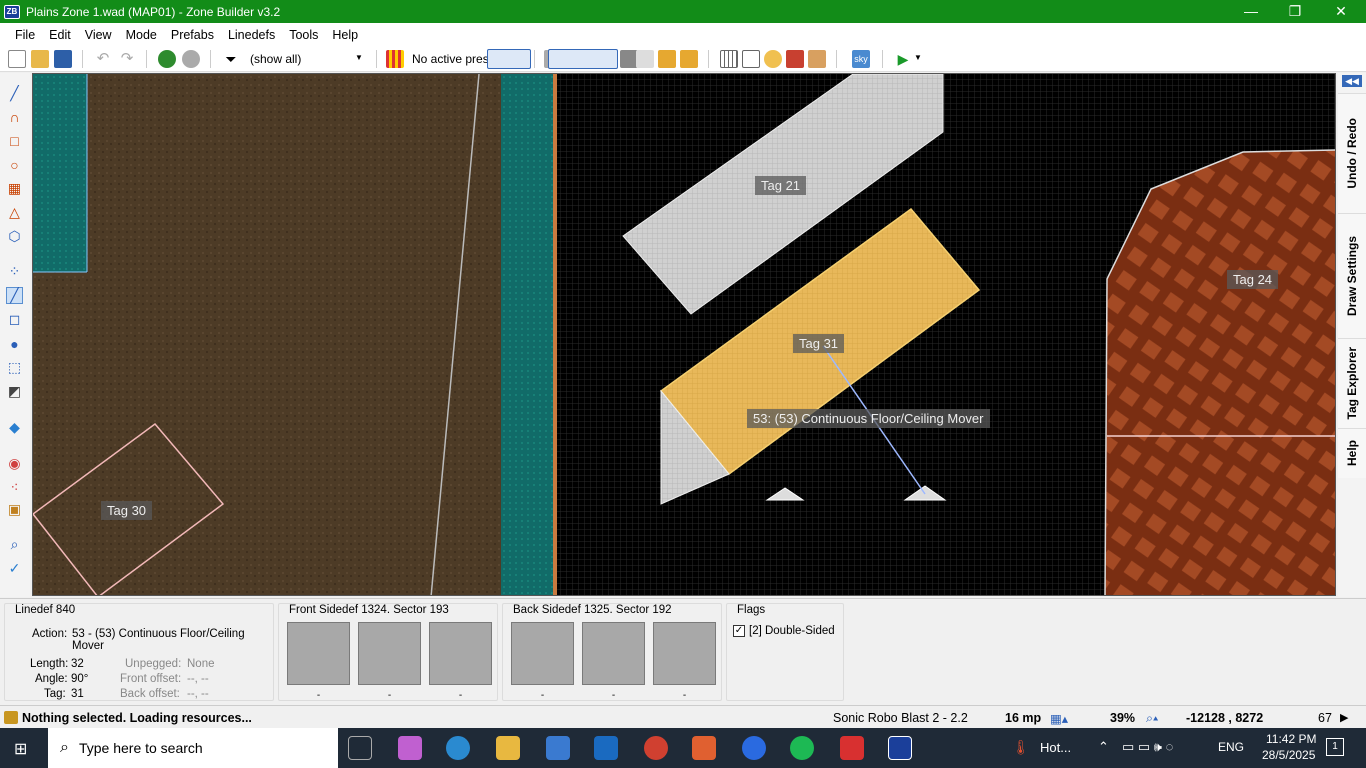 This screenshot has height=768, width=1366. What do you see at coordinates (684, 653) in the screenshot?
I see `back-lower-texture` at bounding box center [684, 653].